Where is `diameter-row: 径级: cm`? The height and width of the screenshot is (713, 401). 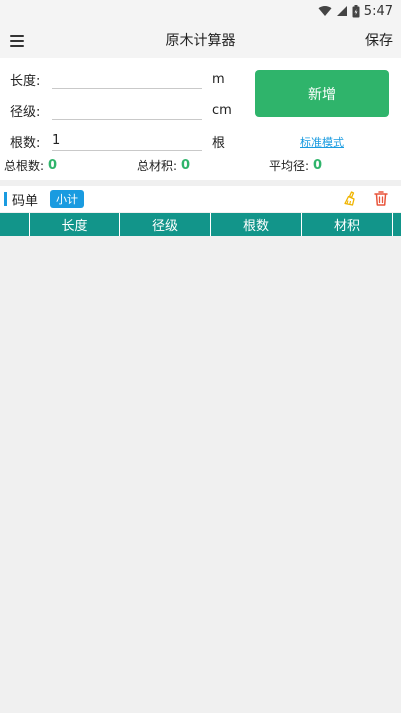 diameter-row: 径级: cm is located at coordinates (121, 110).